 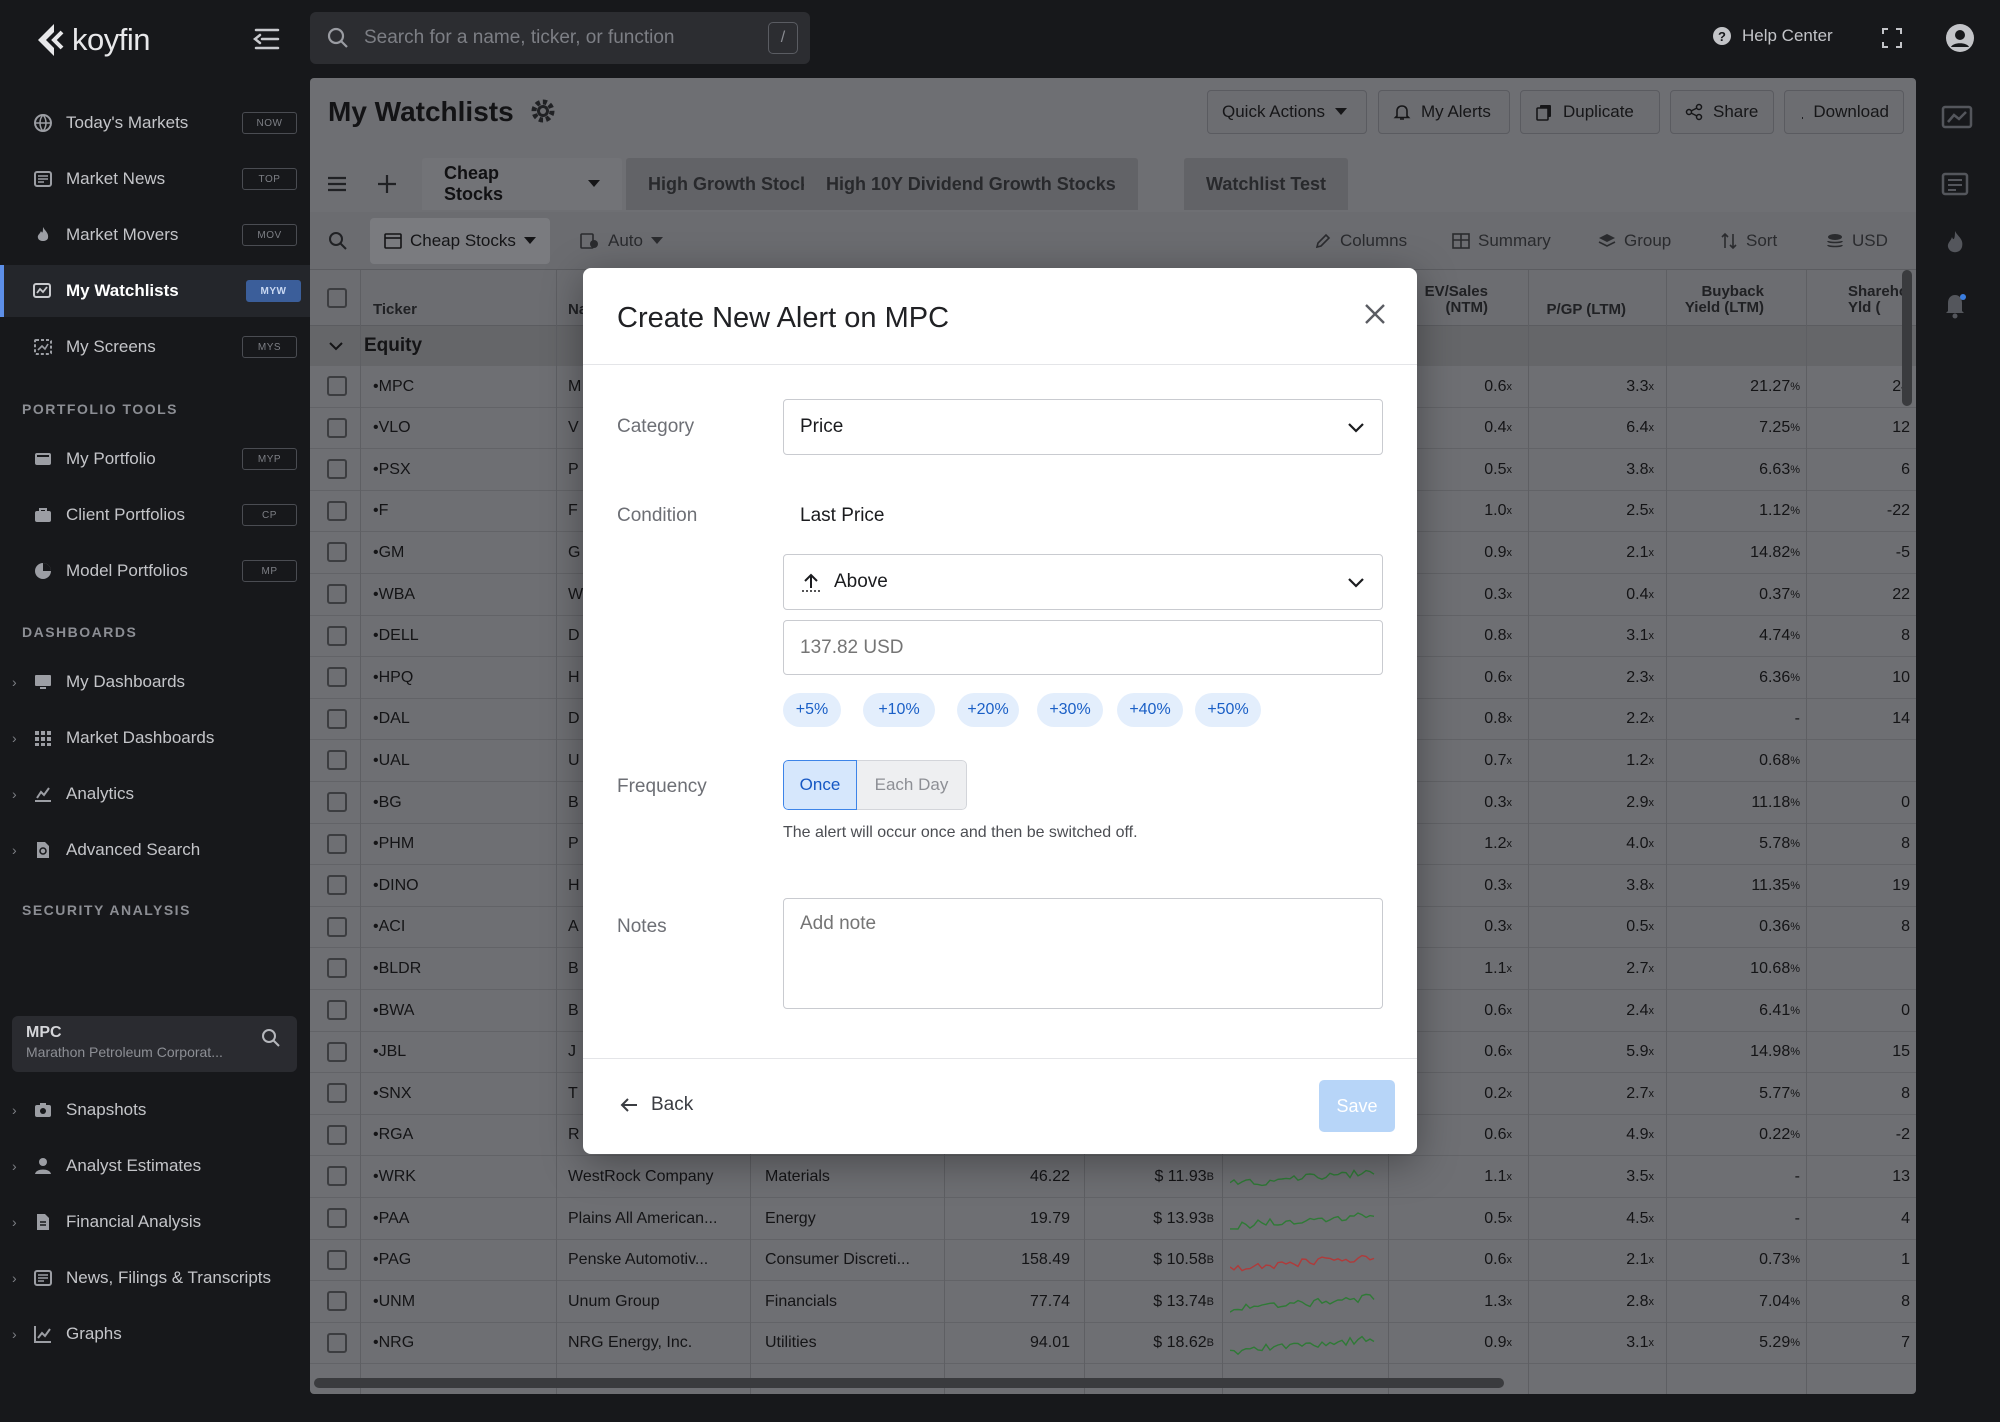 What do you see at coordinates (1228, 710) in the screenshot?
I see `percent-chip: +50%` at bounding box center [1228, 710].